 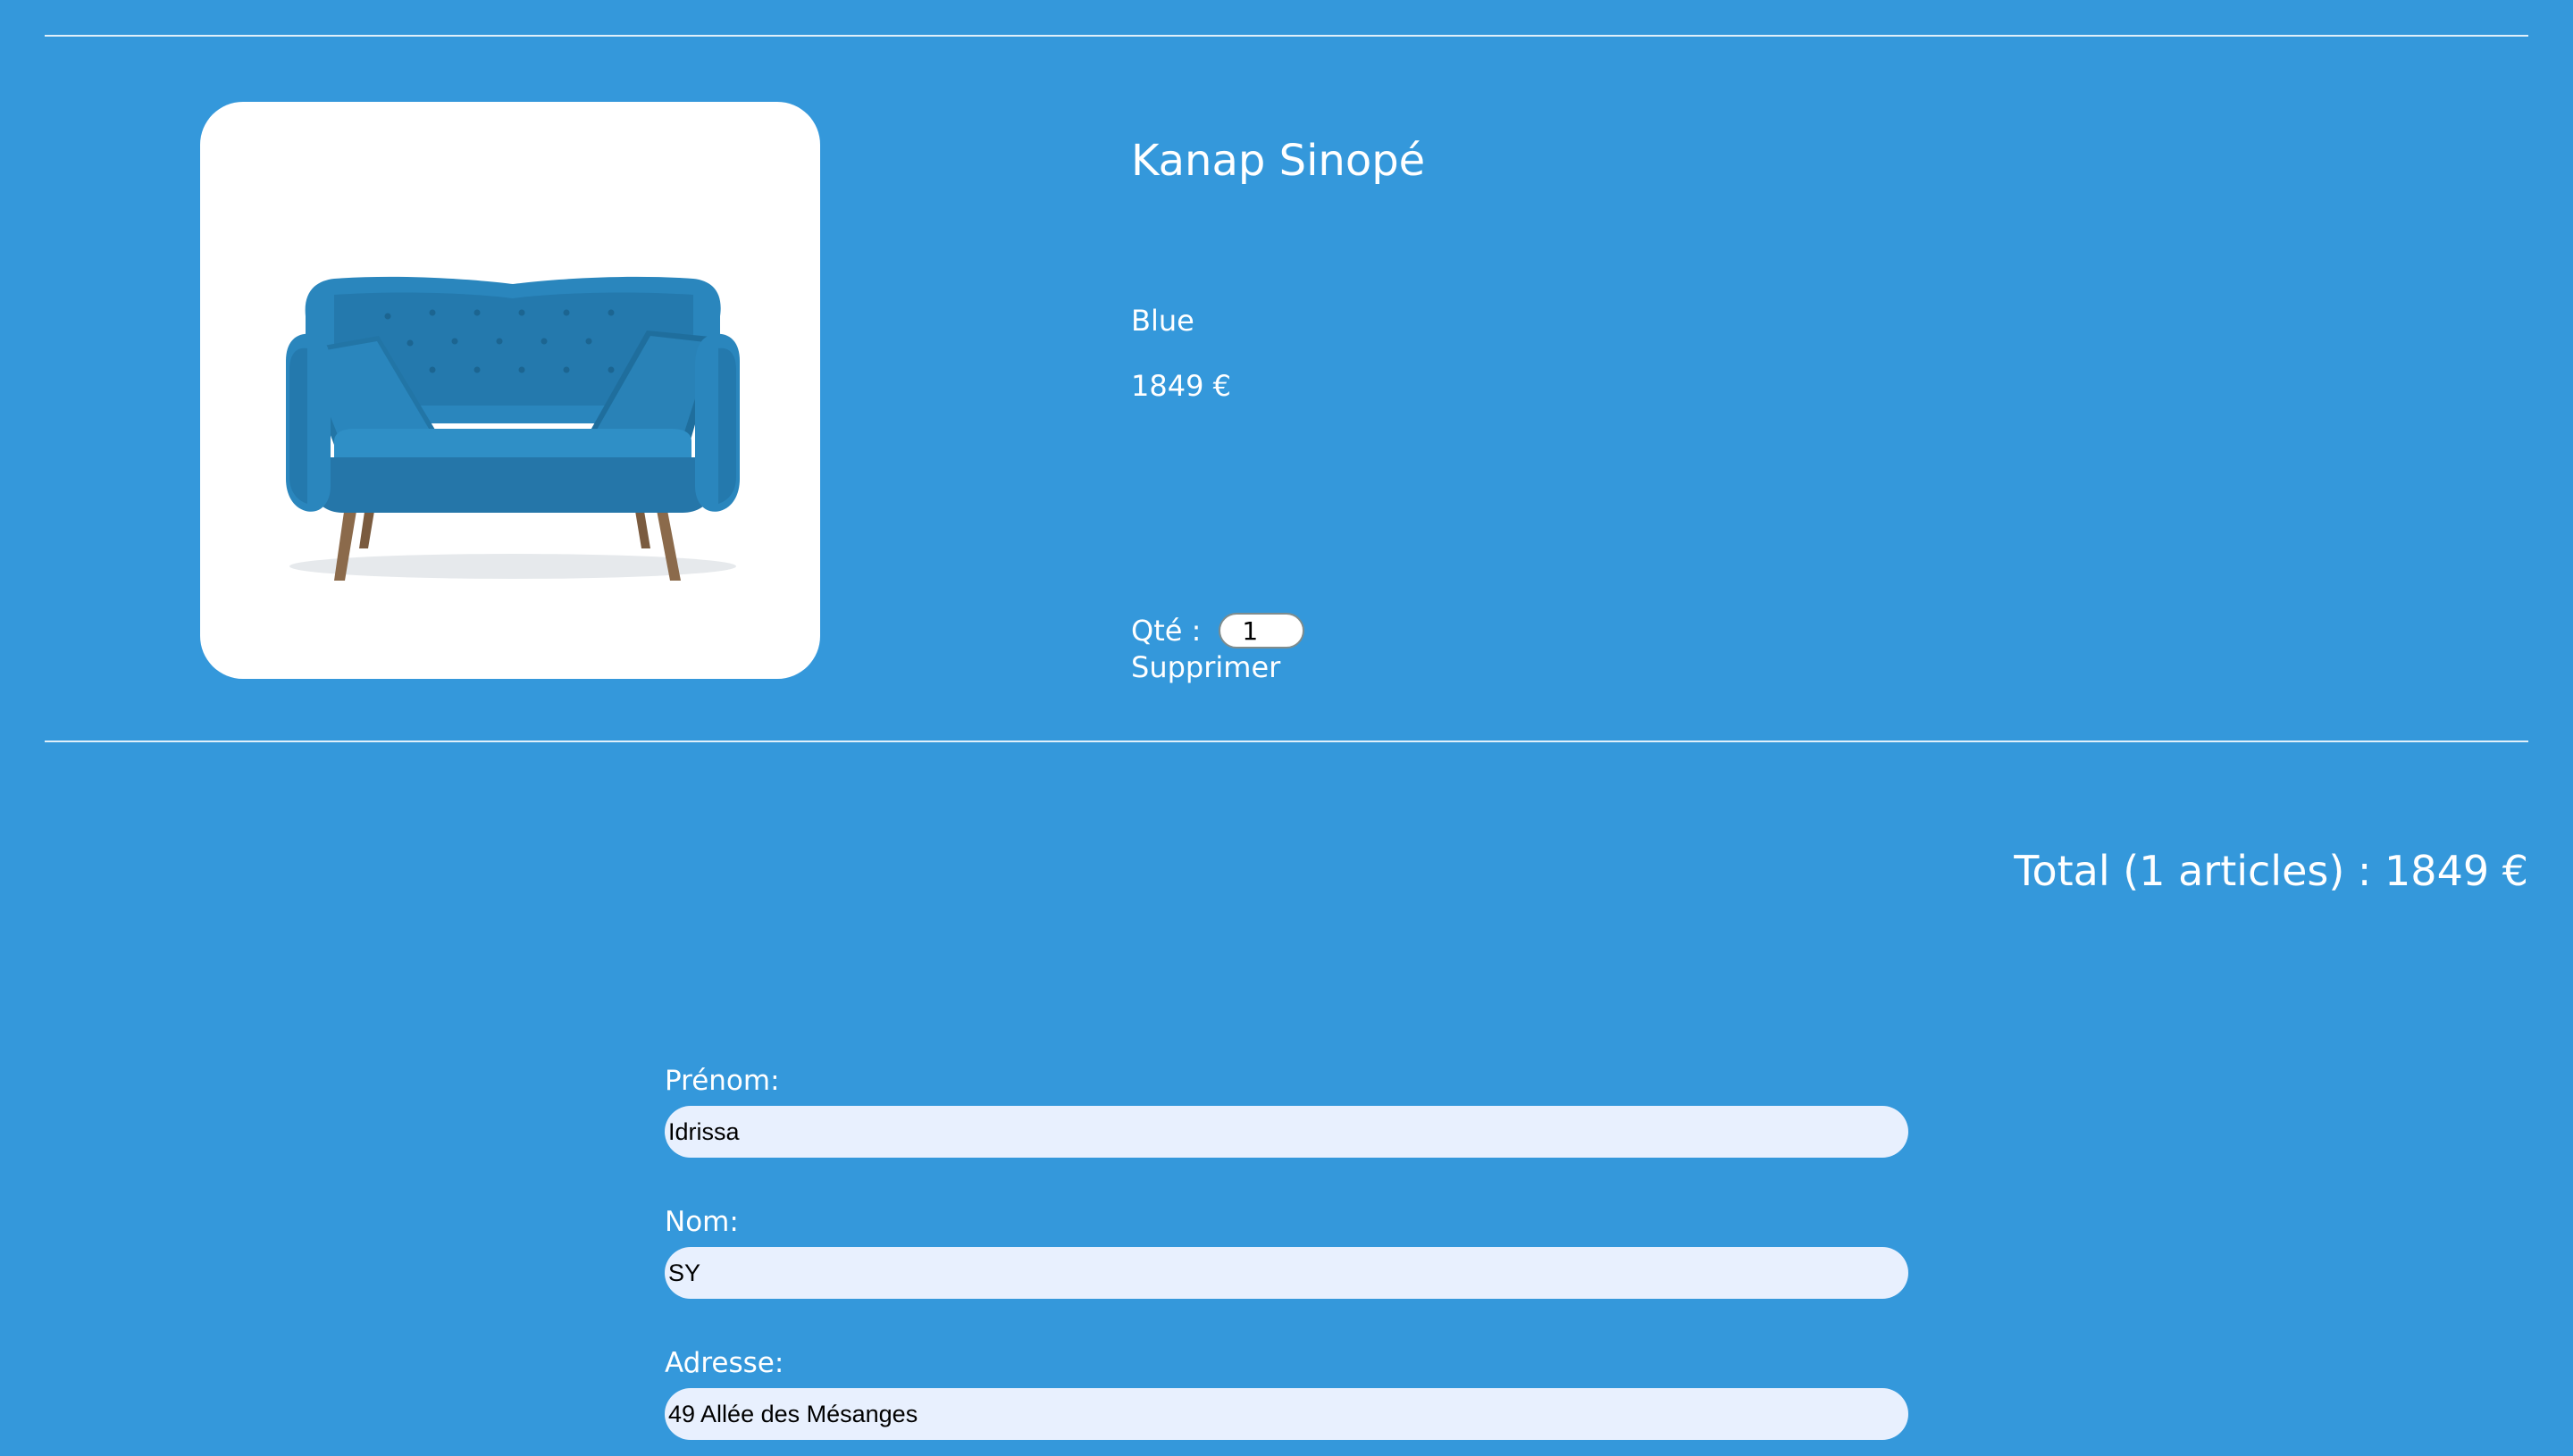 I want to click on sofa-image, so click(x=513, y=428).